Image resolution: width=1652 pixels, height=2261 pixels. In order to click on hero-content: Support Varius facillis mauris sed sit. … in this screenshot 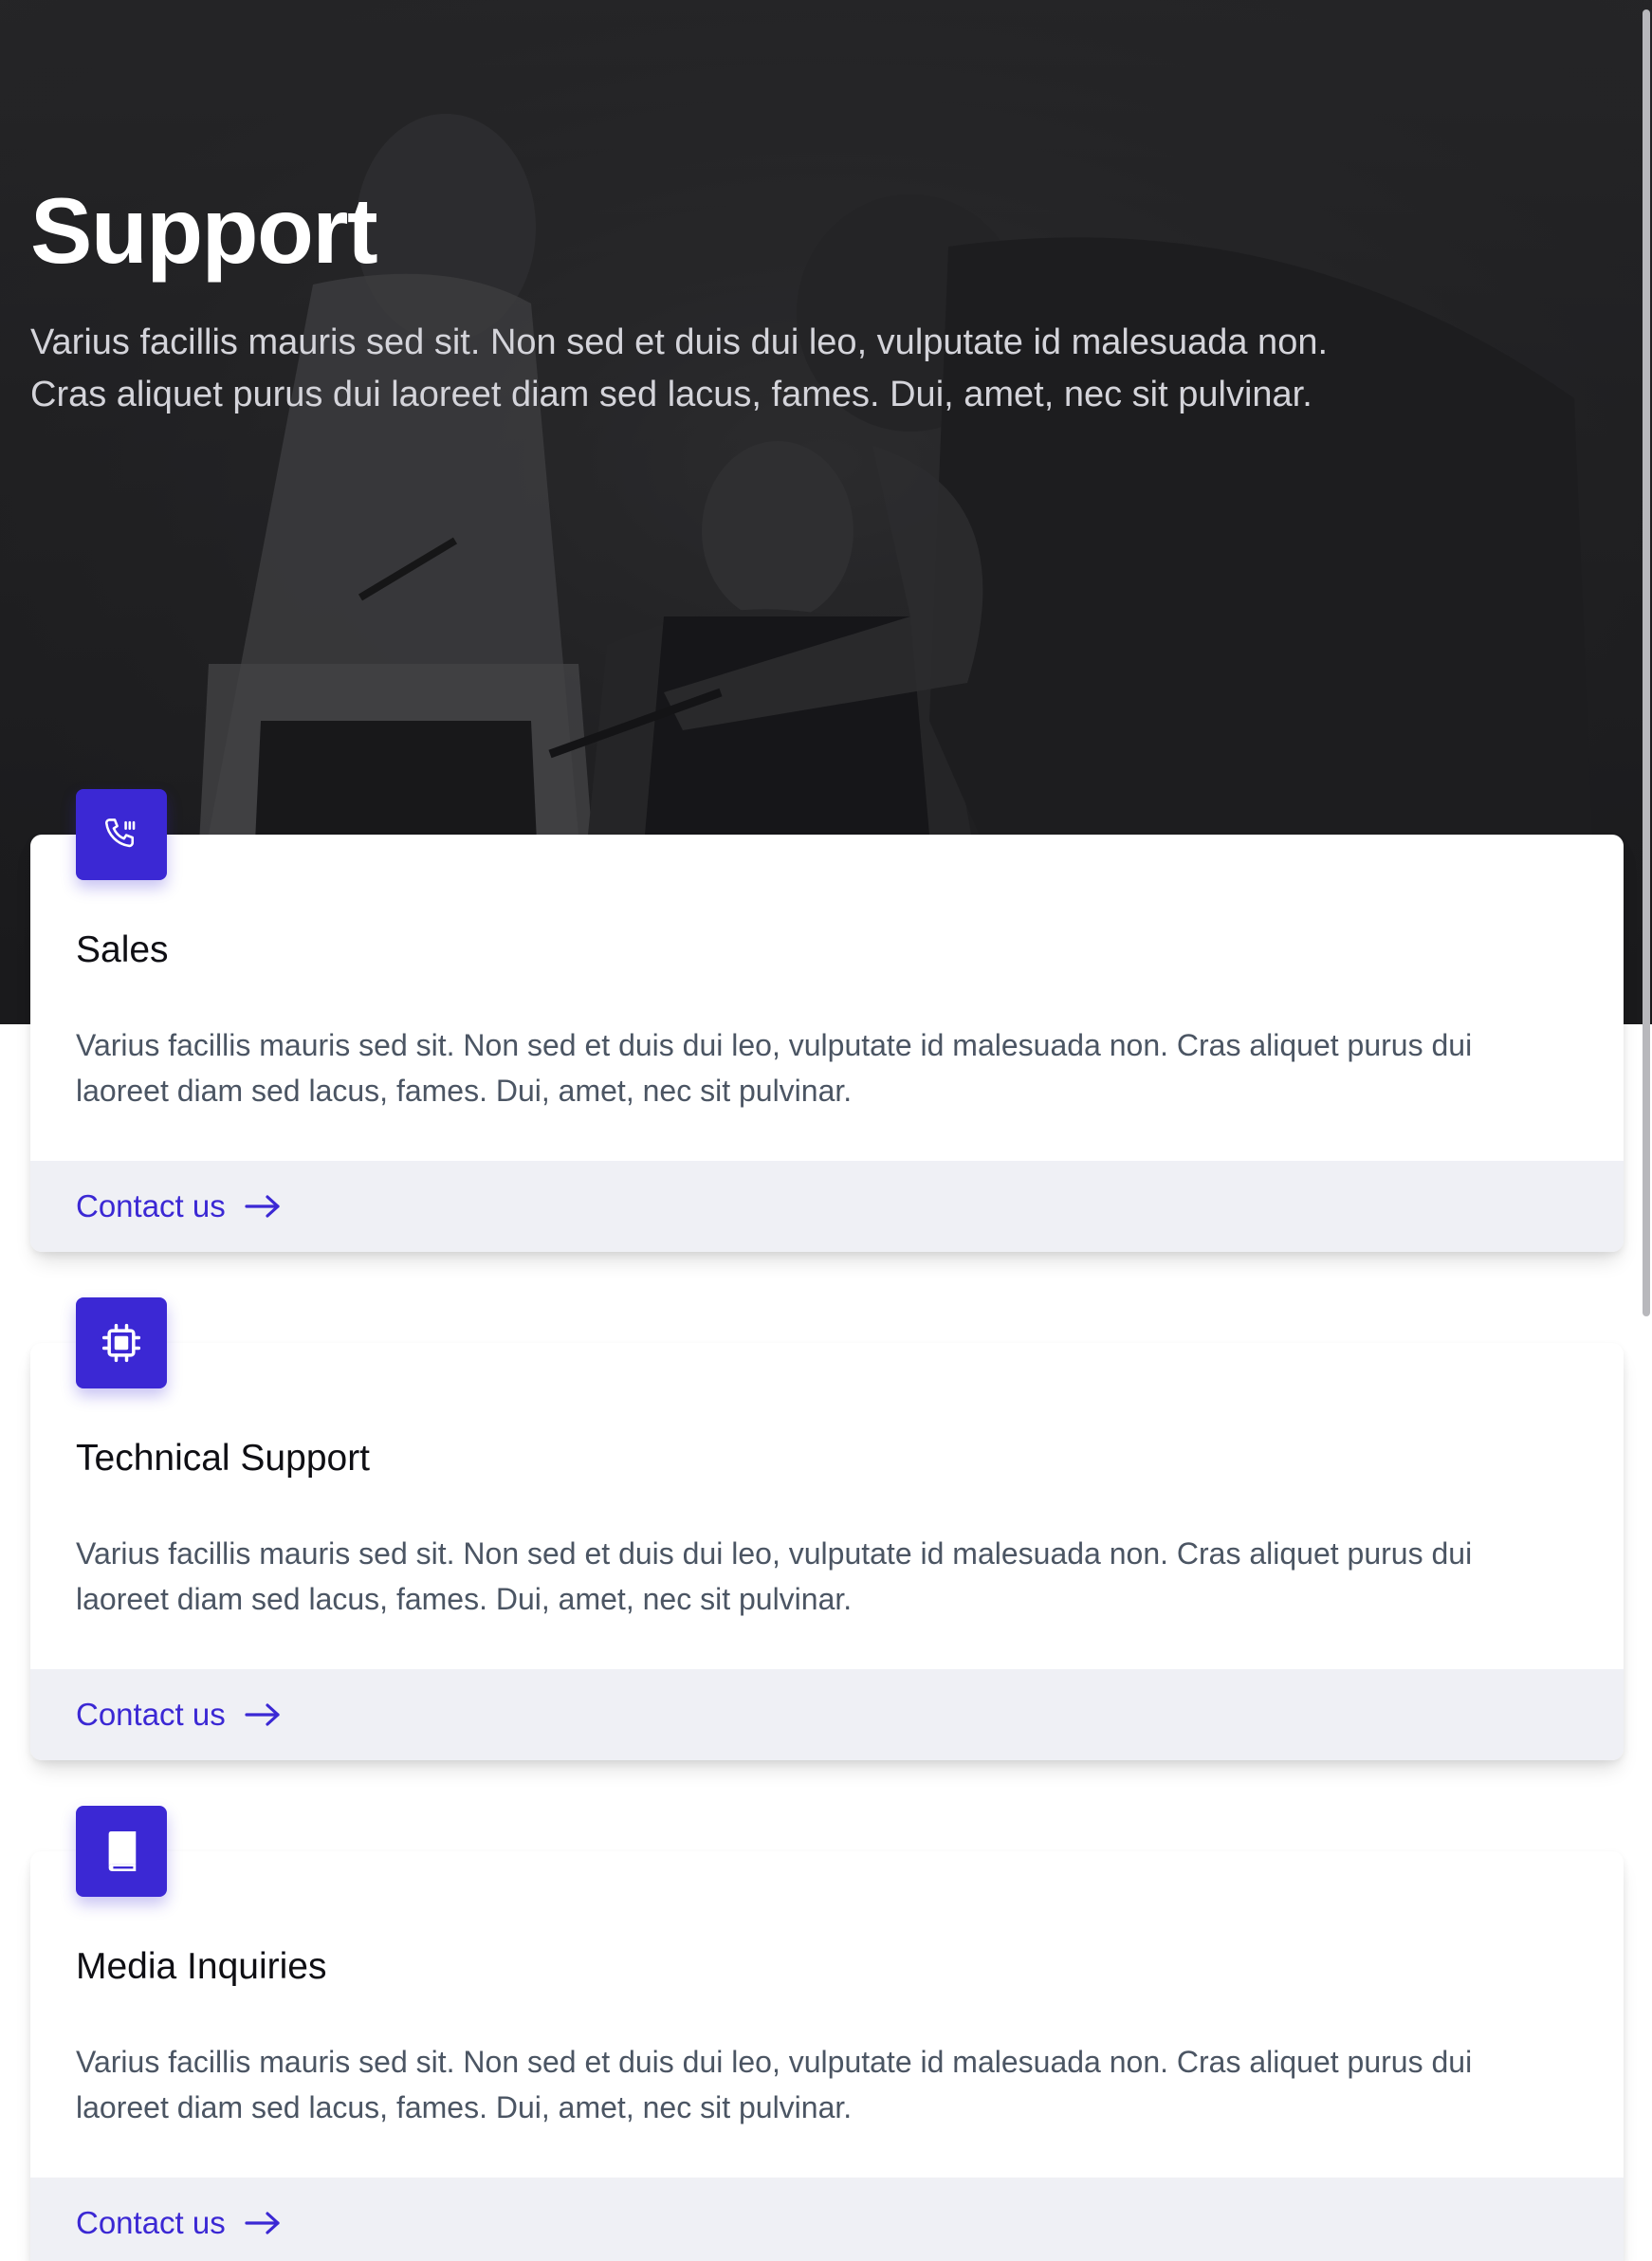, I will do `click(713, 300)`.